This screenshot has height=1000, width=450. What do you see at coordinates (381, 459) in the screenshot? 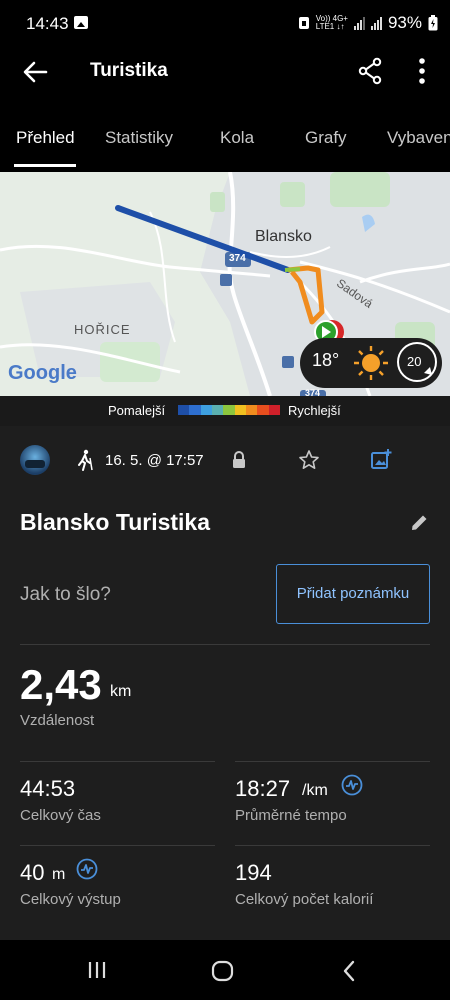
I see `add-photo-icon` at bounding box center [381, 459].